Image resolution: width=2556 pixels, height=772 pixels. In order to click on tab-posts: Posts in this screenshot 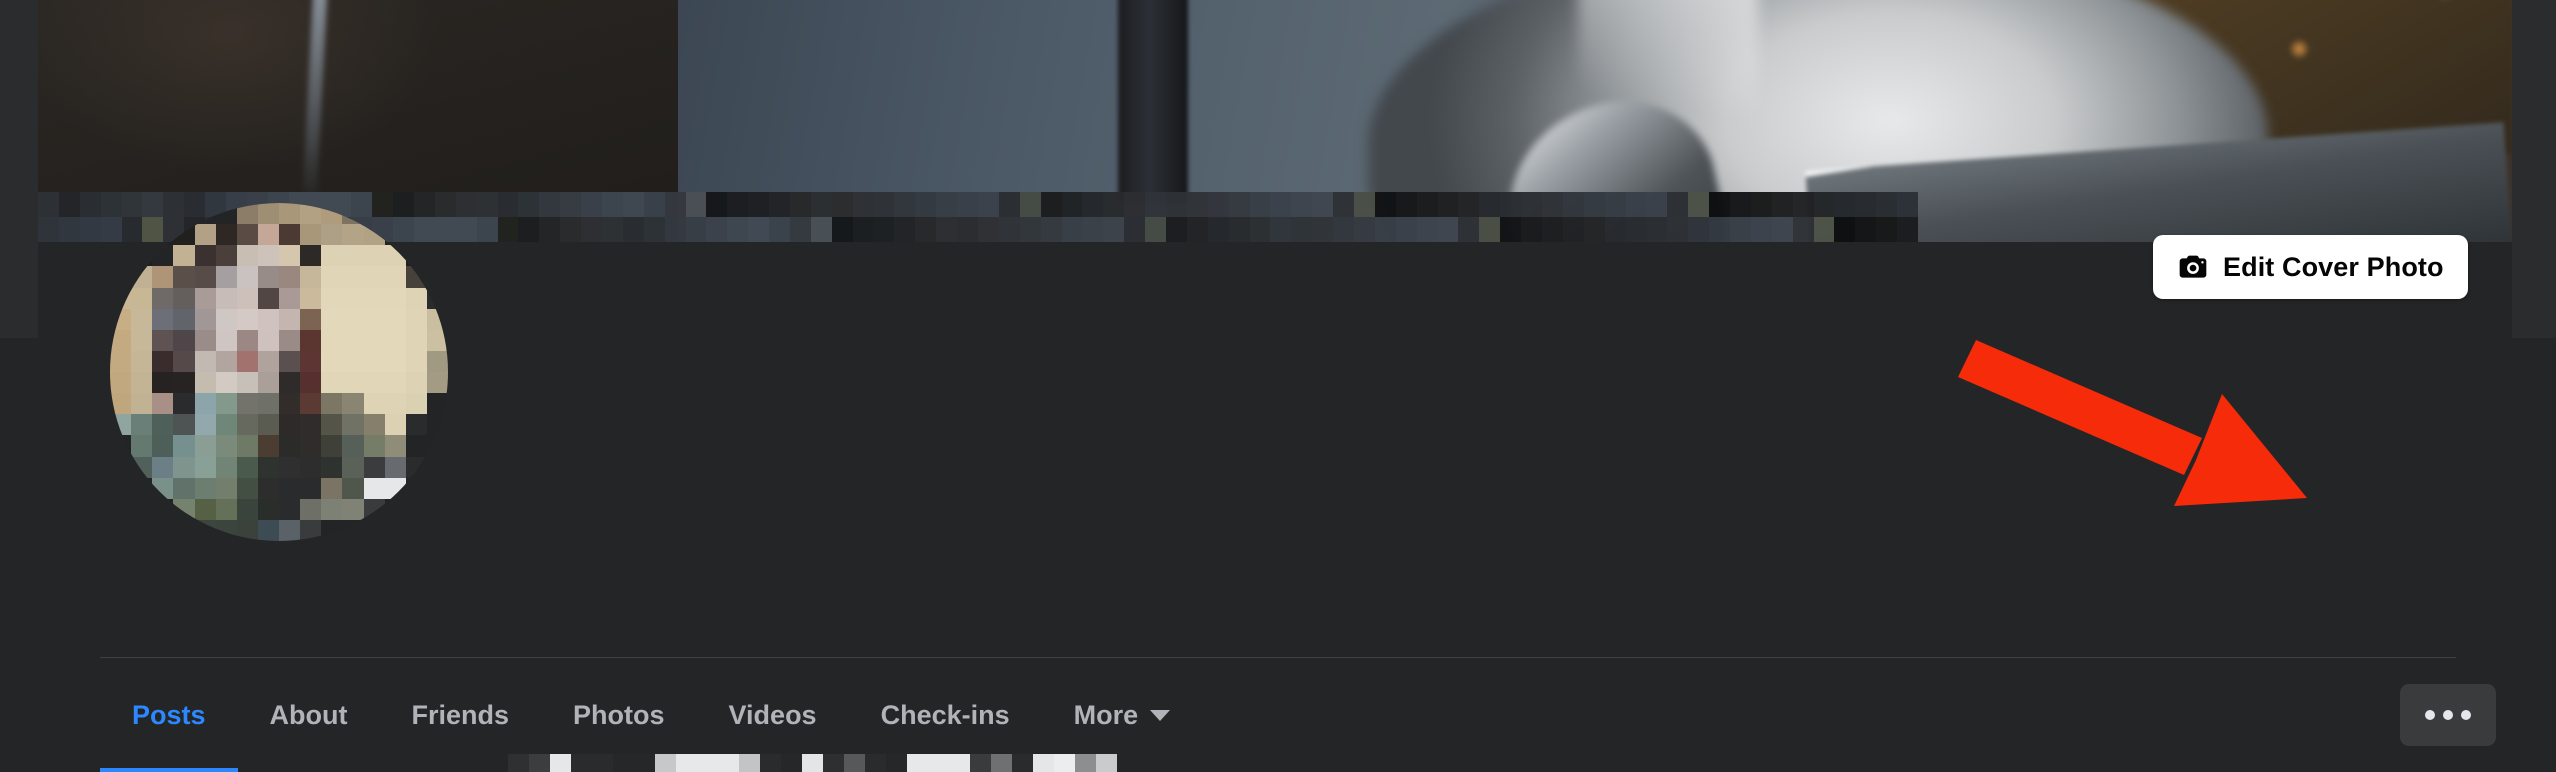, I will do `click(169, 715)`.